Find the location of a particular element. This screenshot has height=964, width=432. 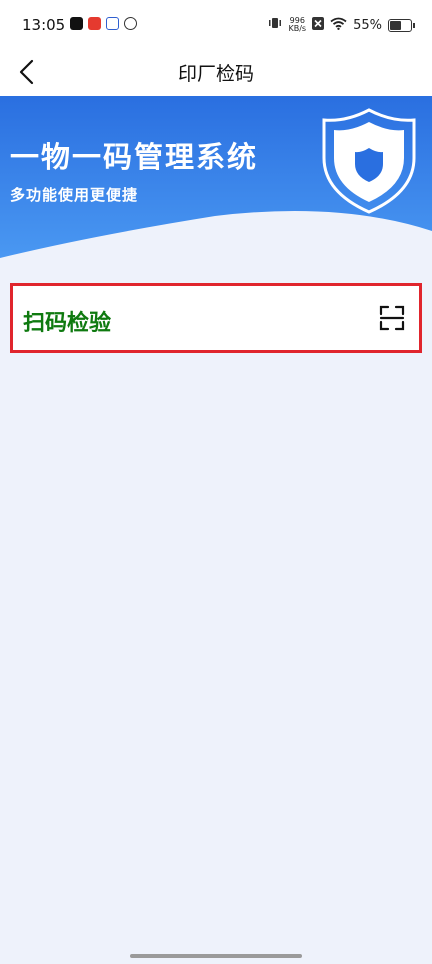

leaf-app-icon is located at coordinates (130, 23).